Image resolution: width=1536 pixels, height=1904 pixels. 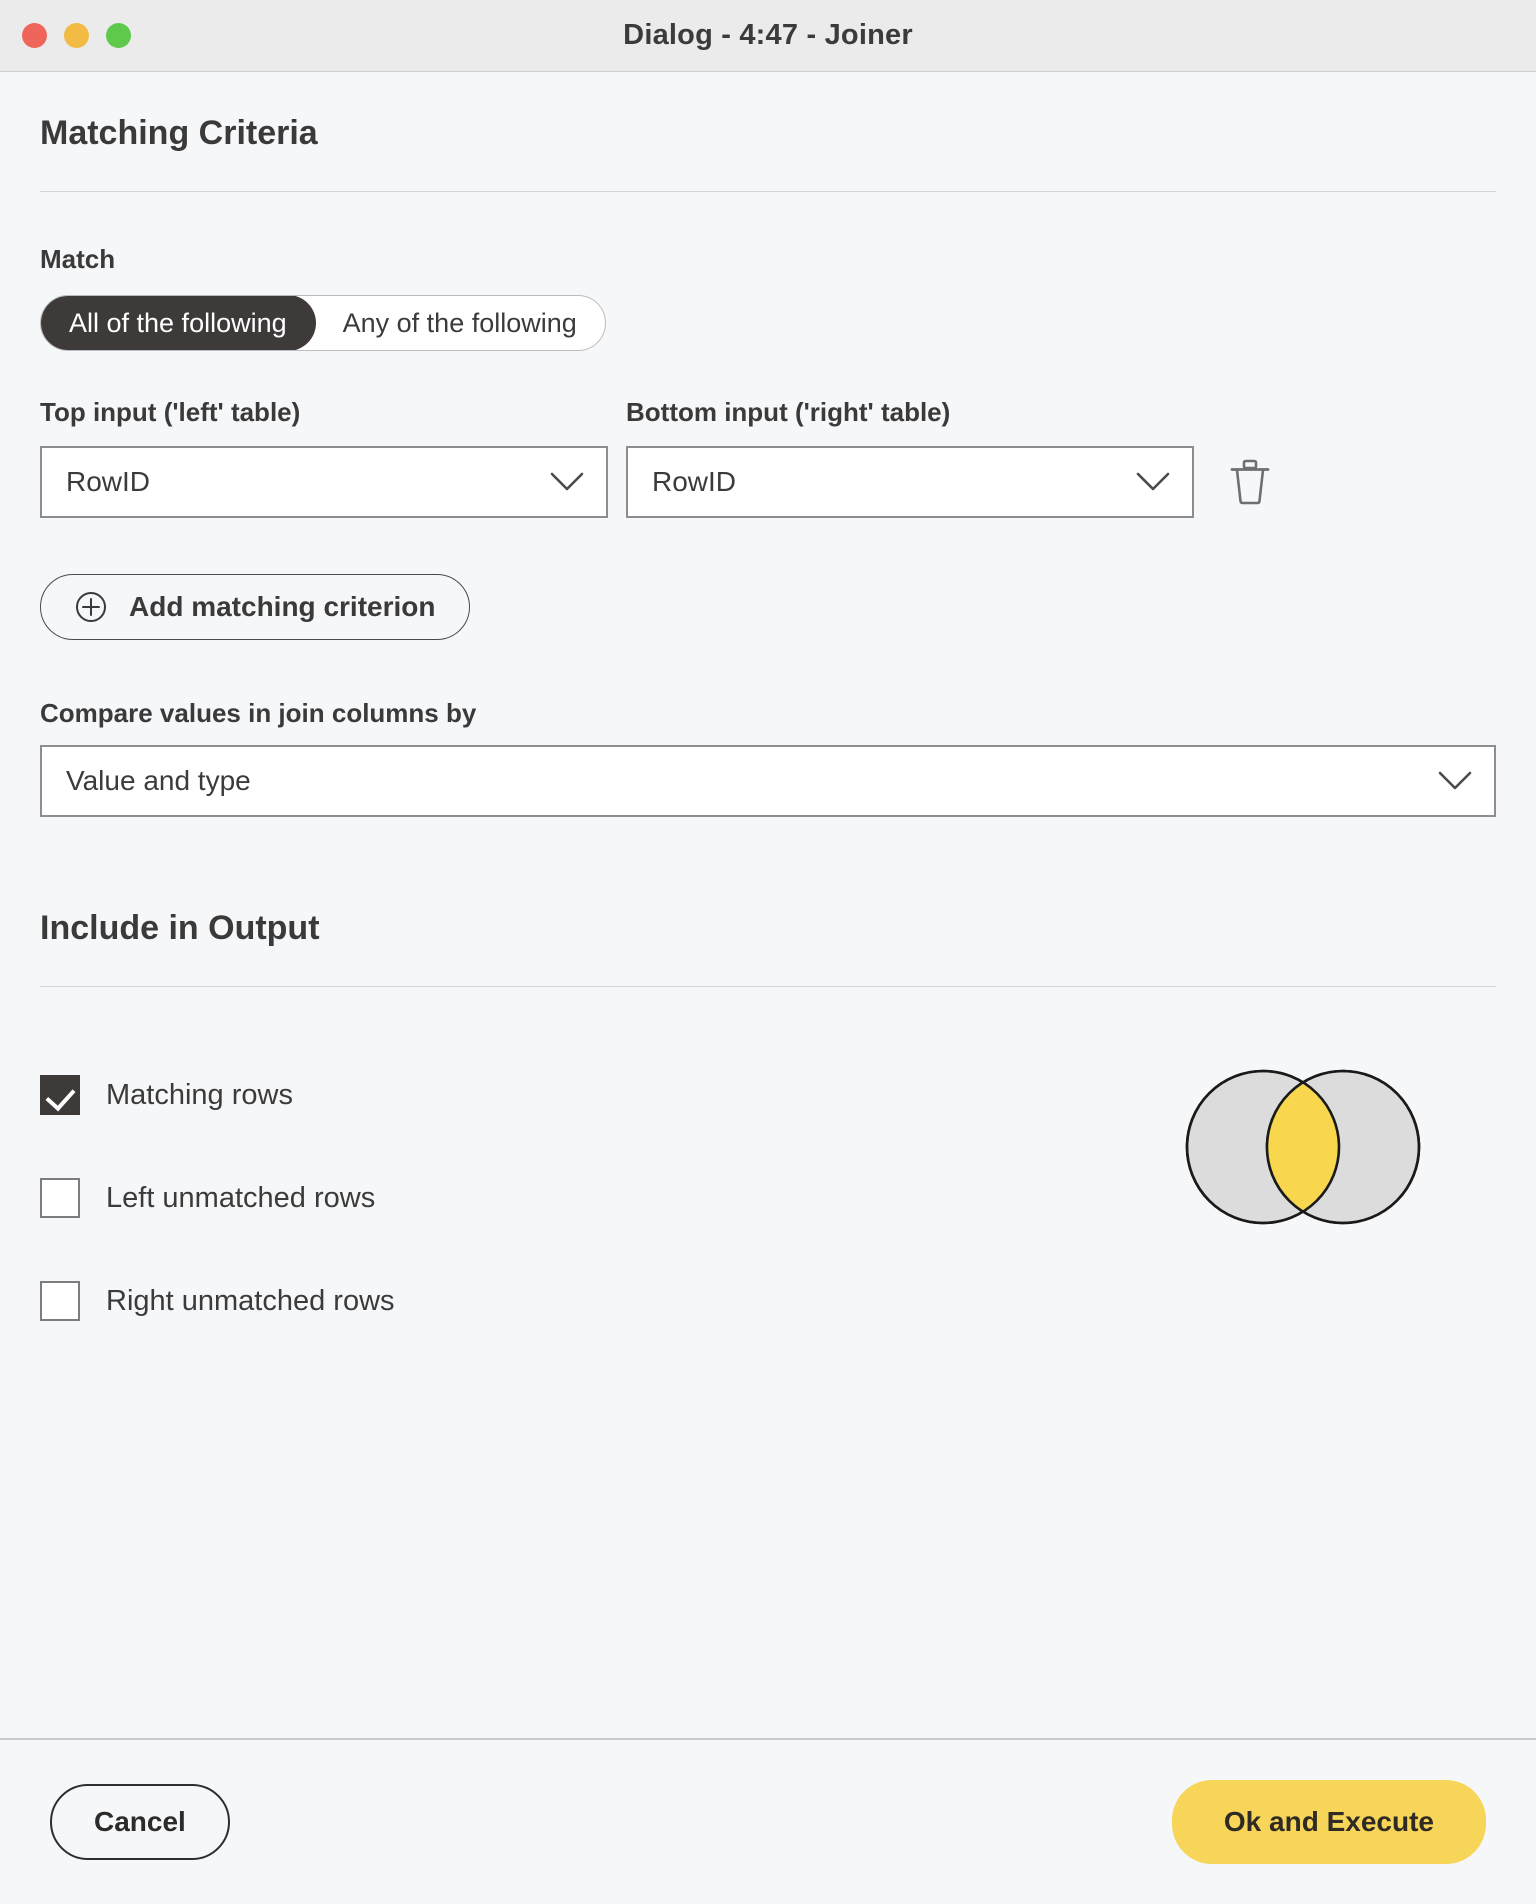 I want to click on plus-circle-icon, so click(x=91, y=607).